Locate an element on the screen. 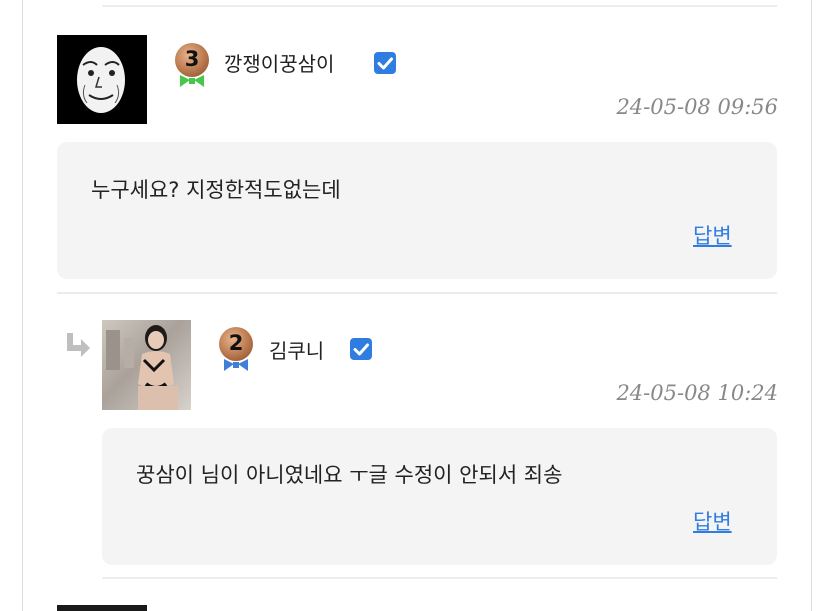 This screenshot has height=611, width=835. level-badge: 3 is located at coordinates (192, 66).